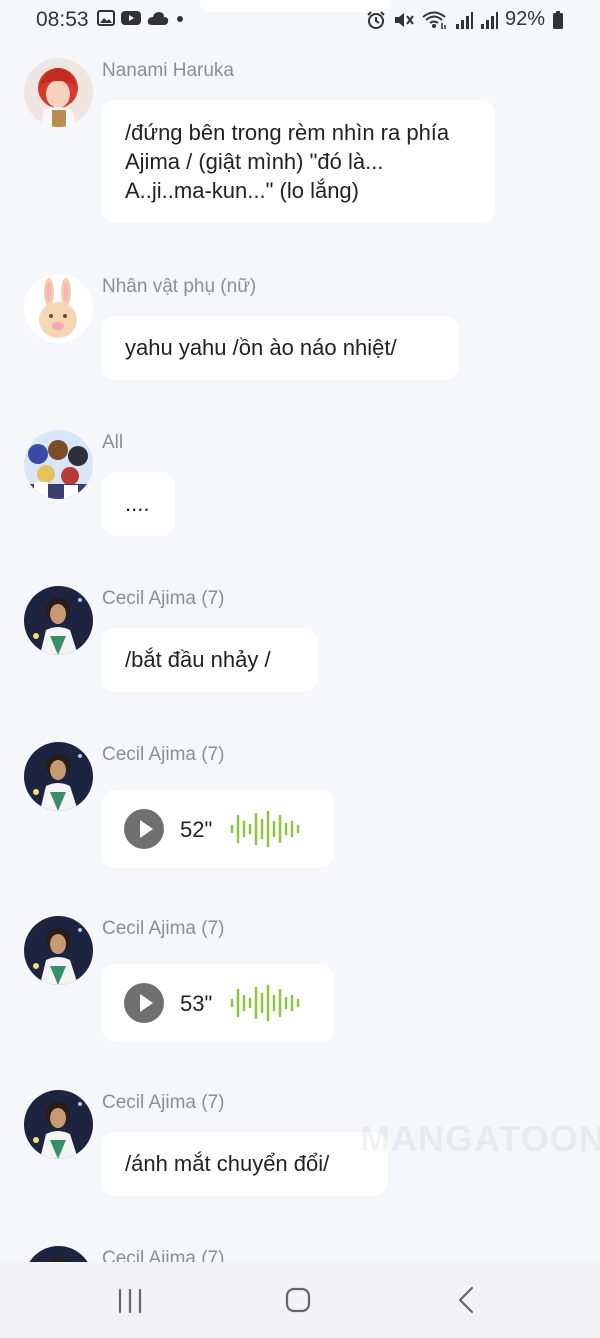 The width and height of the screenshot is (600, 1338). I want to click on status-left-icons, so click(141, 18).